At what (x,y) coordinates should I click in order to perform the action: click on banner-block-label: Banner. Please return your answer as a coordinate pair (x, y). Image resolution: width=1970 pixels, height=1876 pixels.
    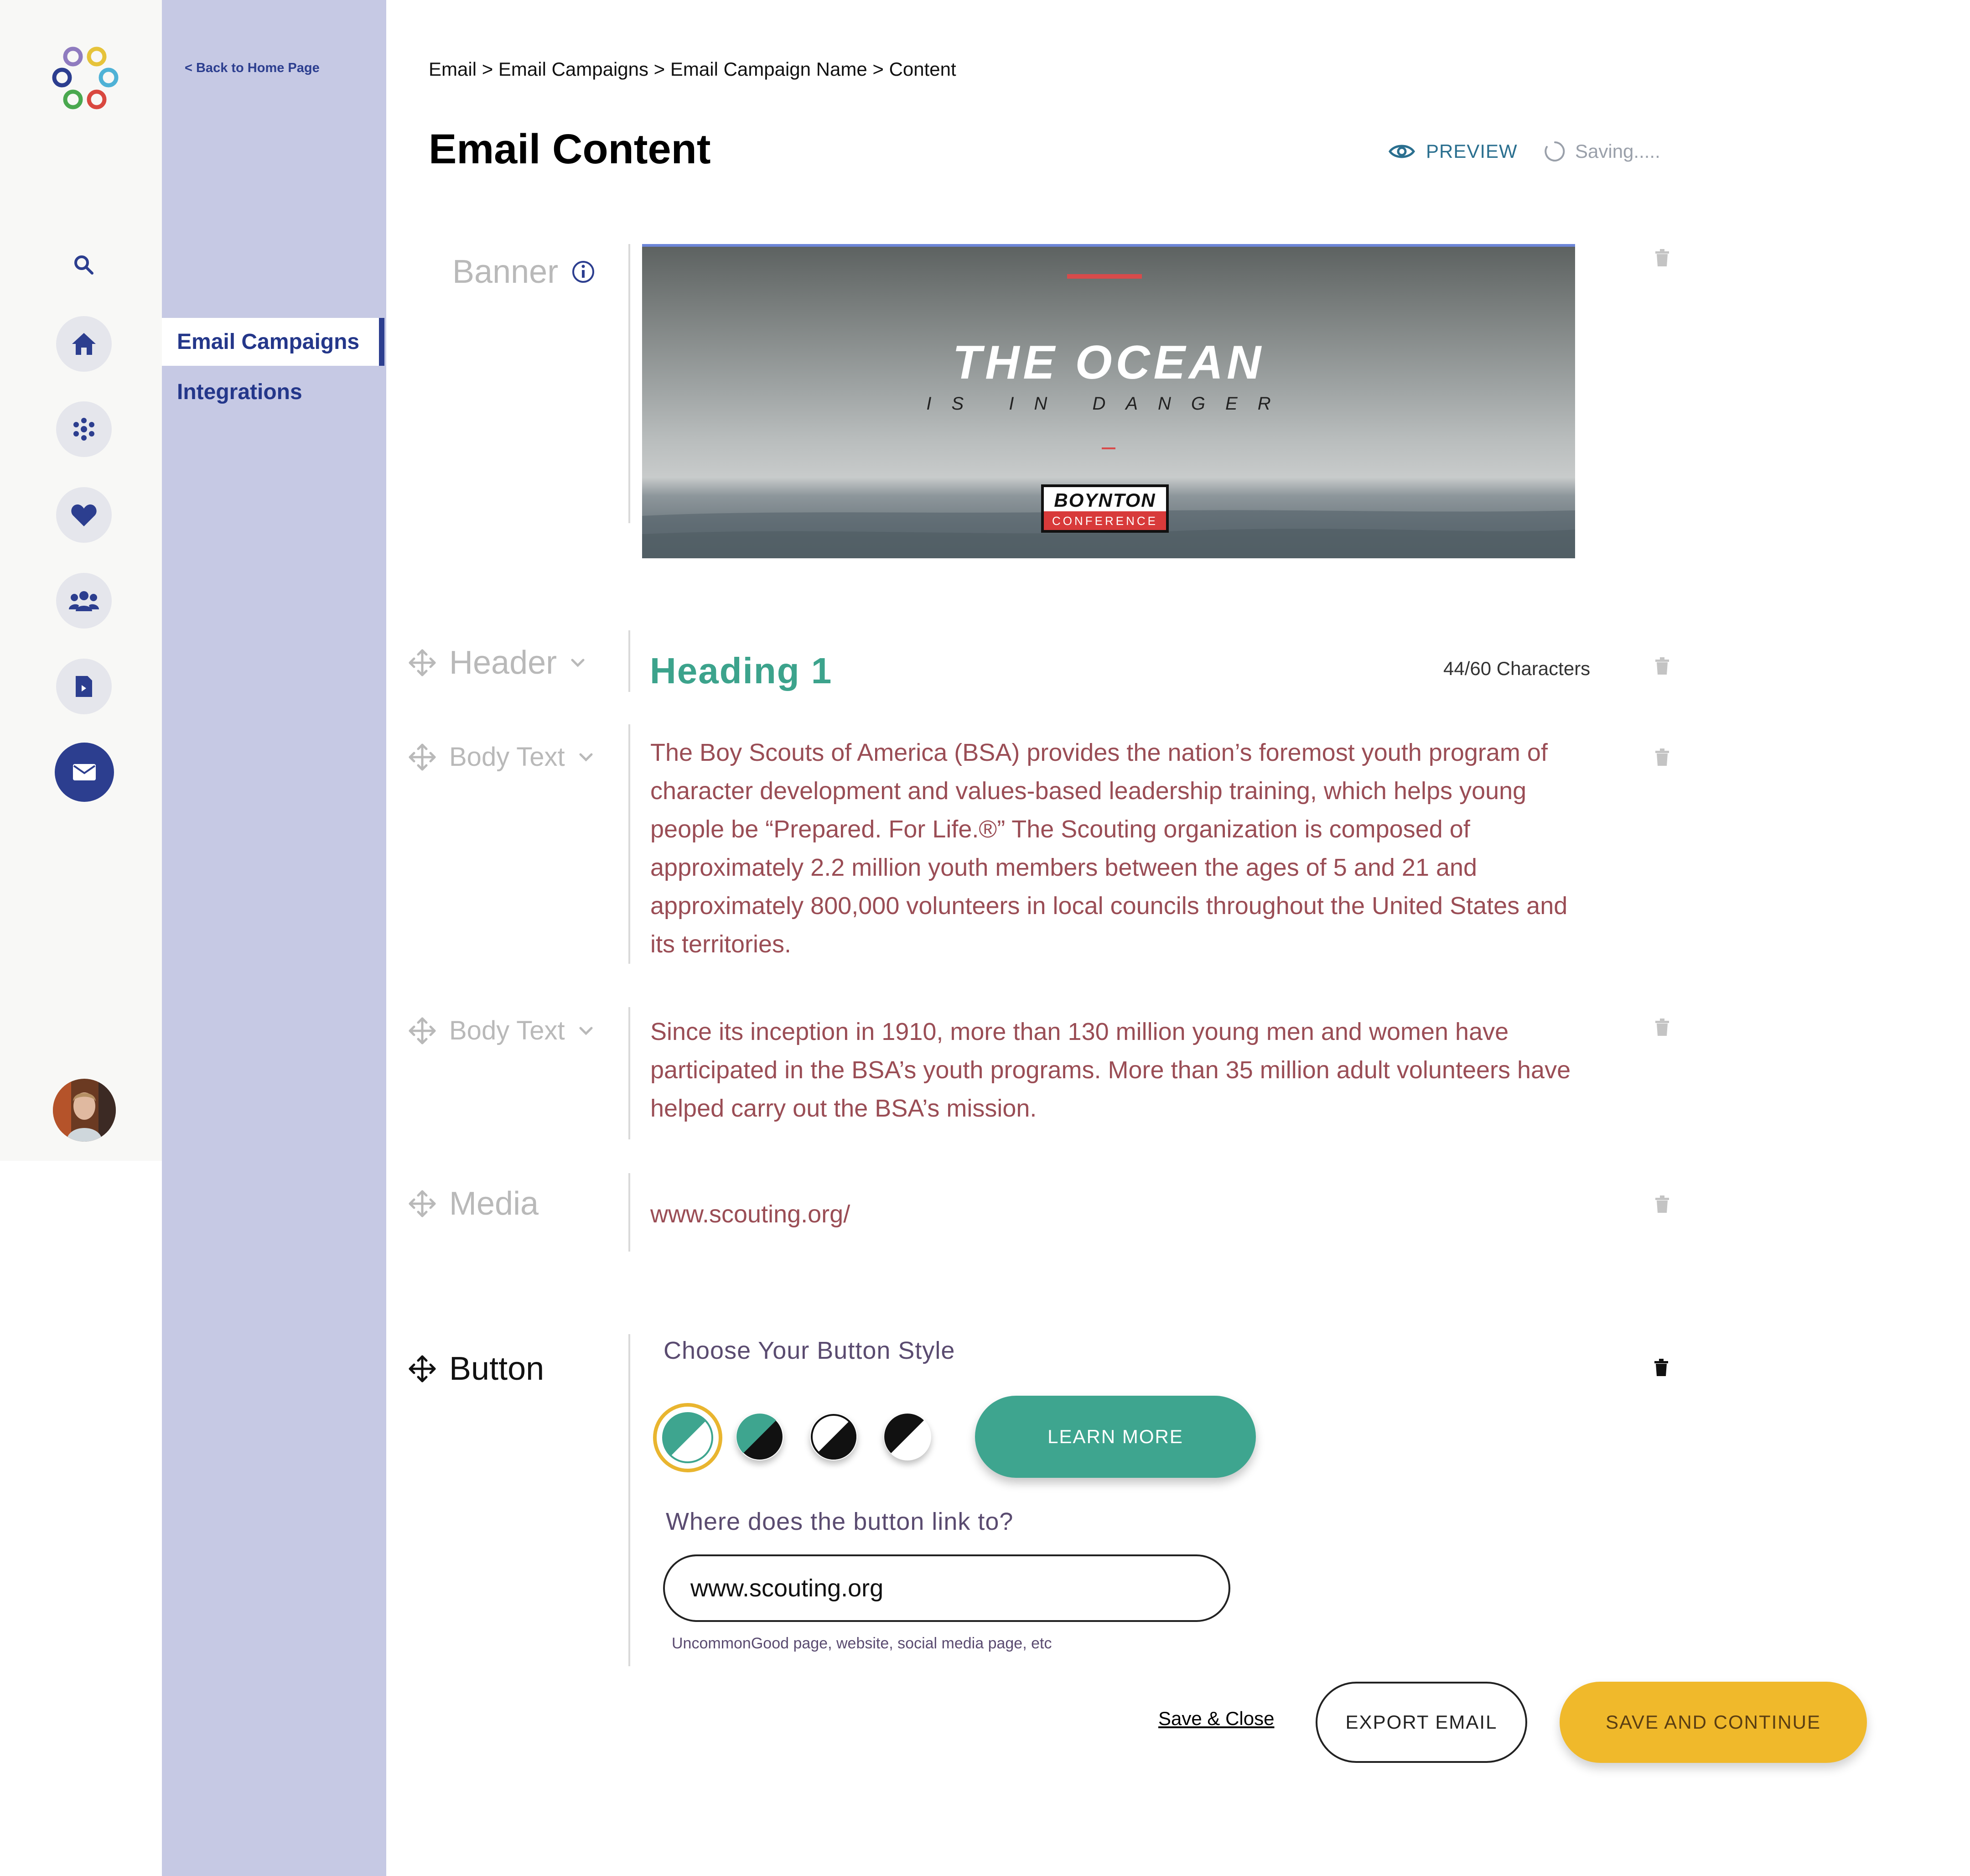
    Looking at the image, I should click on (524, 272).